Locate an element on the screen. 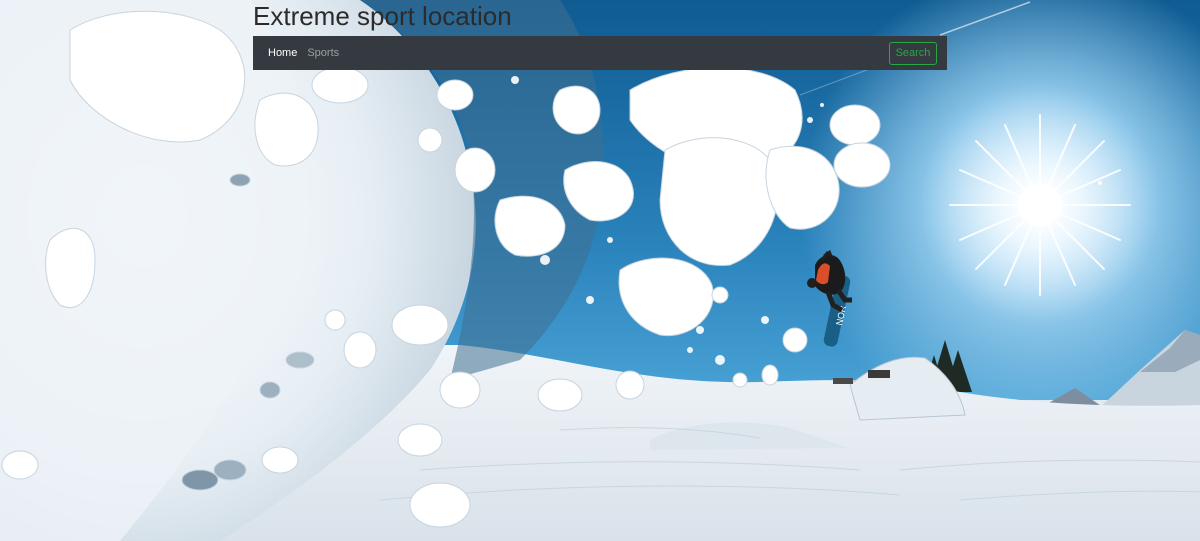 The height and width of the screenshot is (541, 1200). nav-link-home: Home is located at coordinates (282, 53).